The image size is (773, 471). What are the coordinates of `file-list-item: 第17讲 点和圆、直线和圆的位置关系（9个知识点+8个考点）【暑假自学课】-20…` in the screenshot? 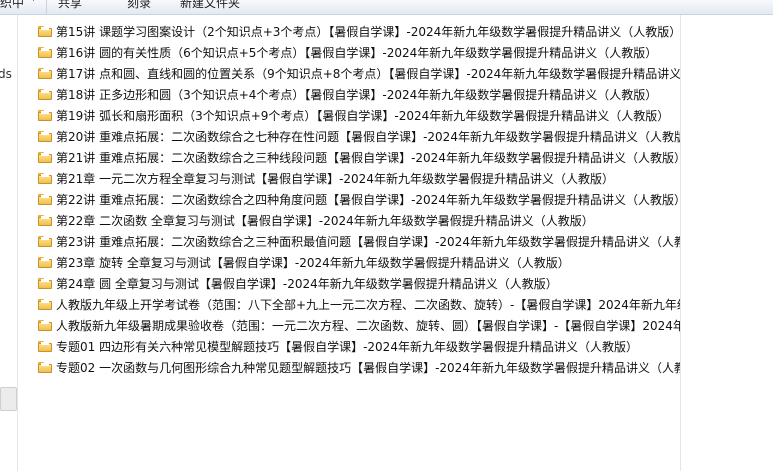 It's located at (358, 75).